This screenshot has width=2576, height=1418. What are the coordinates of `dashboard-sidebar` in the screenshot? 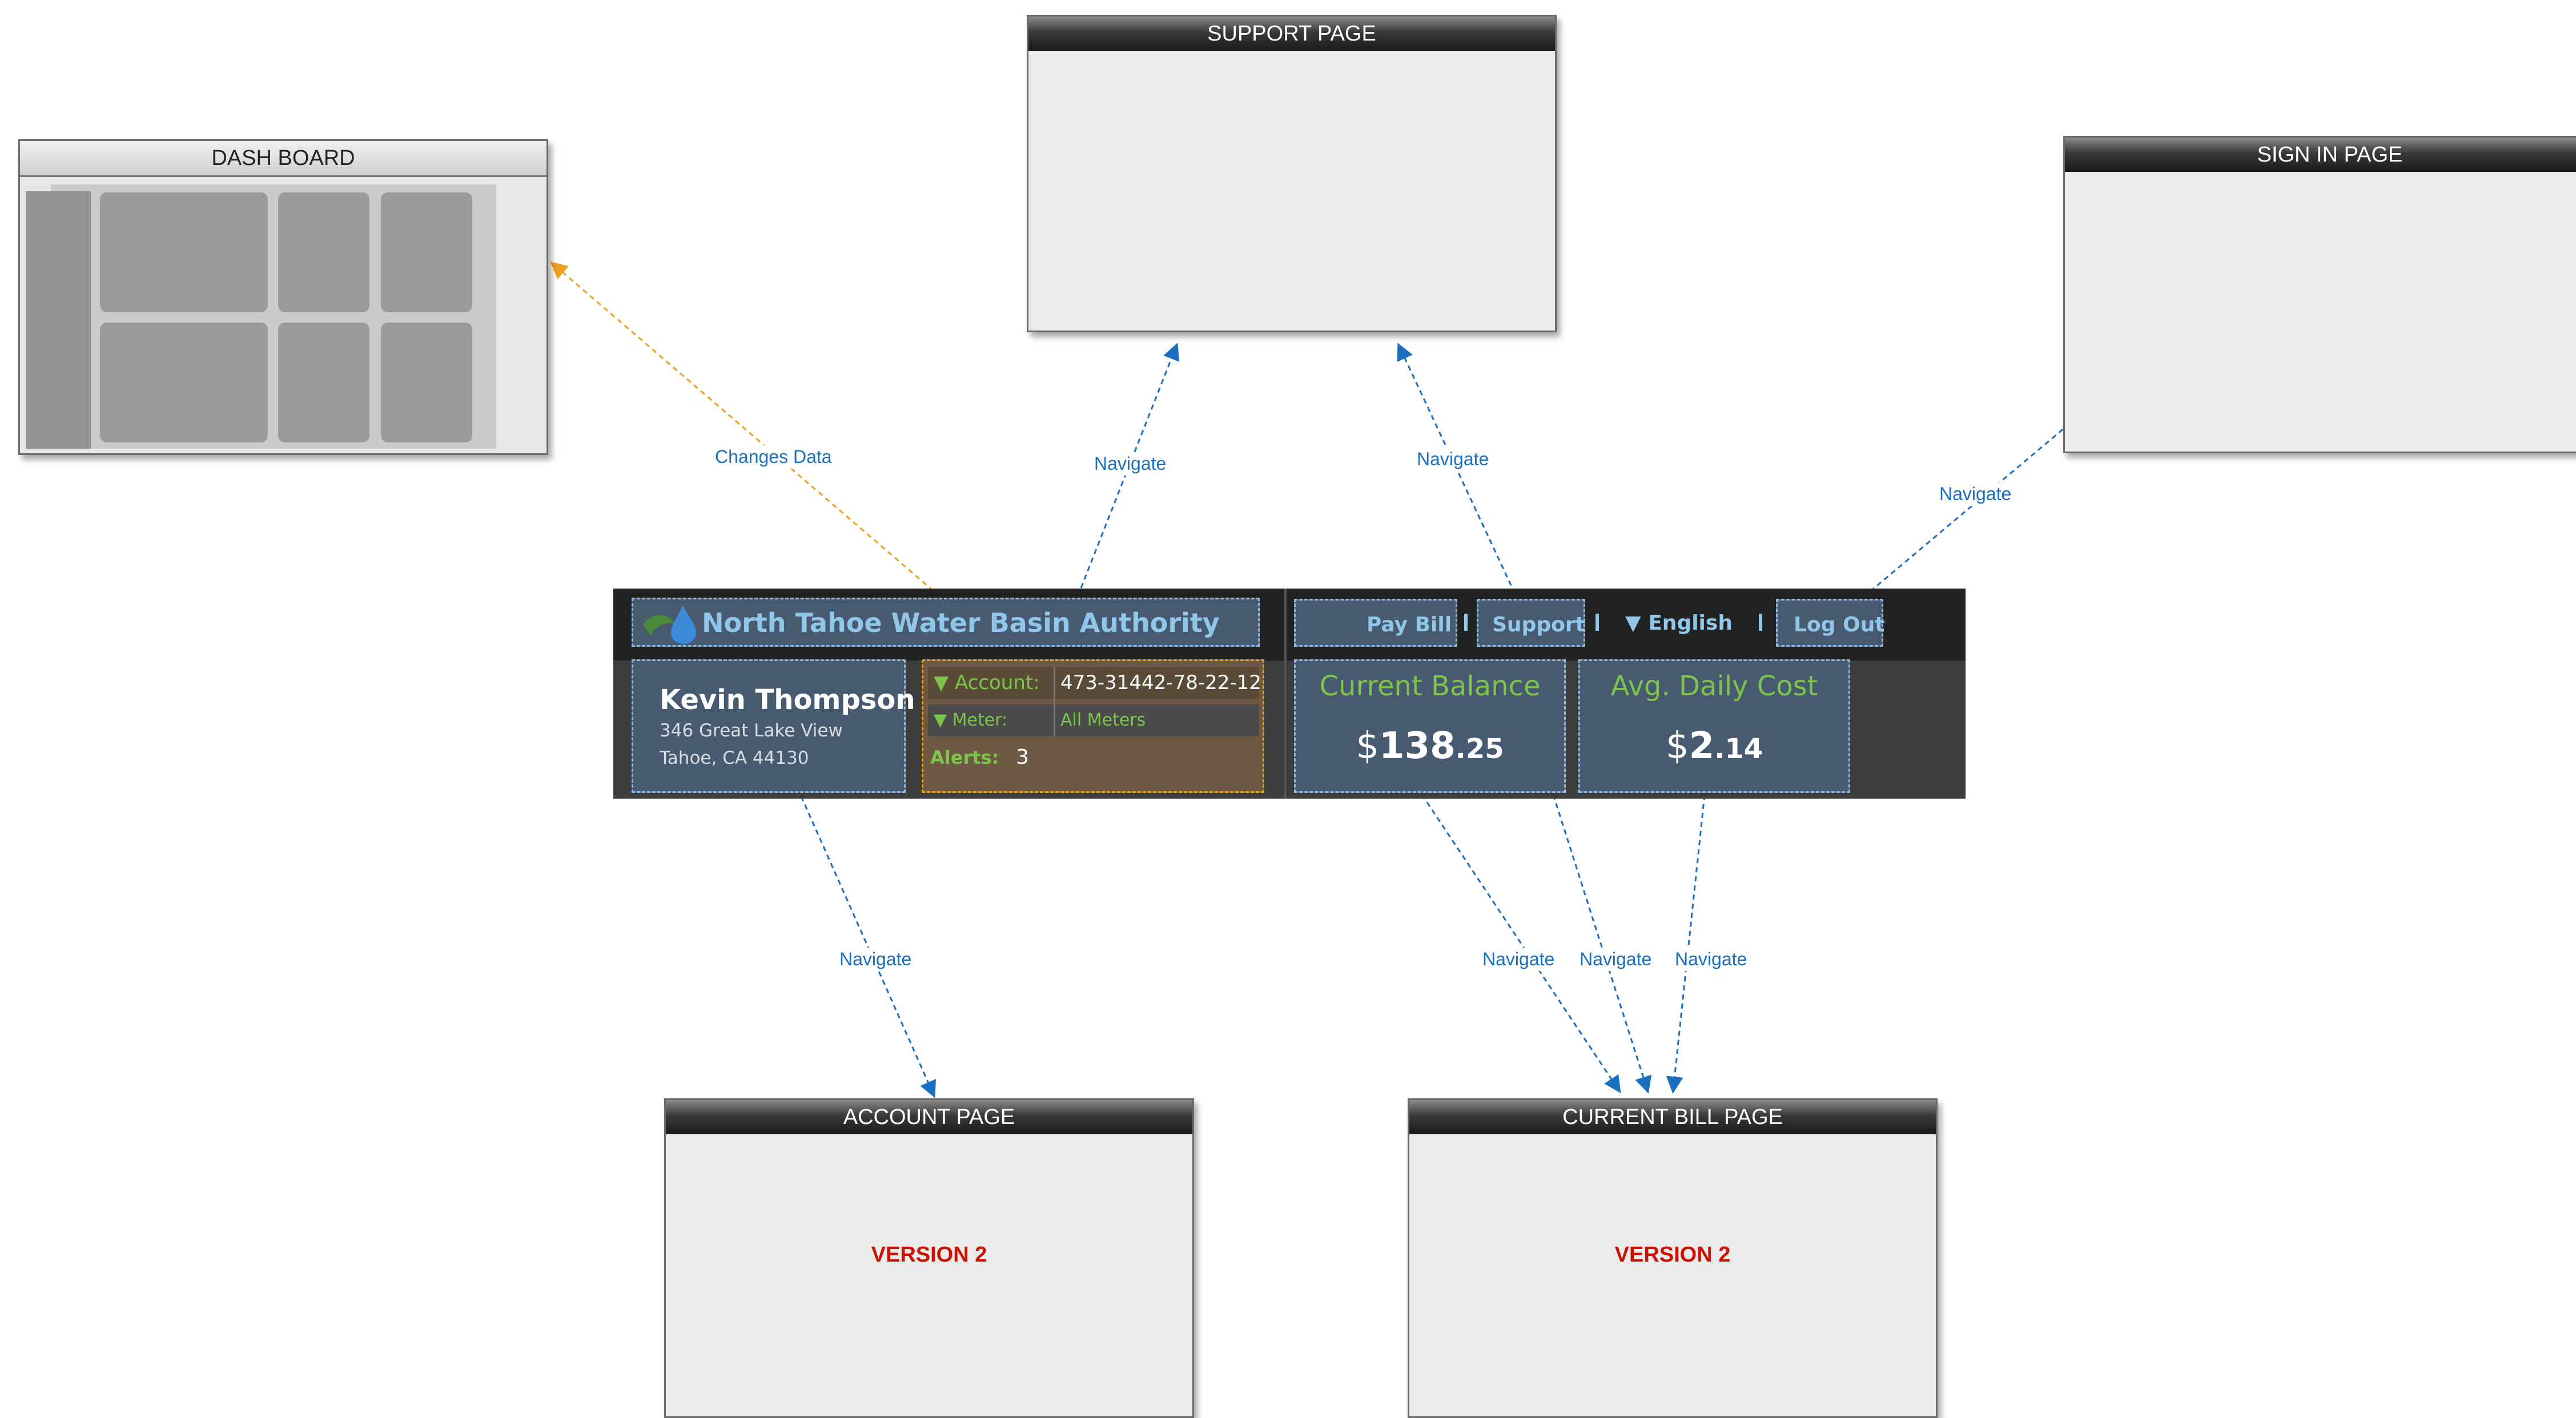 It's located at (58, 320).